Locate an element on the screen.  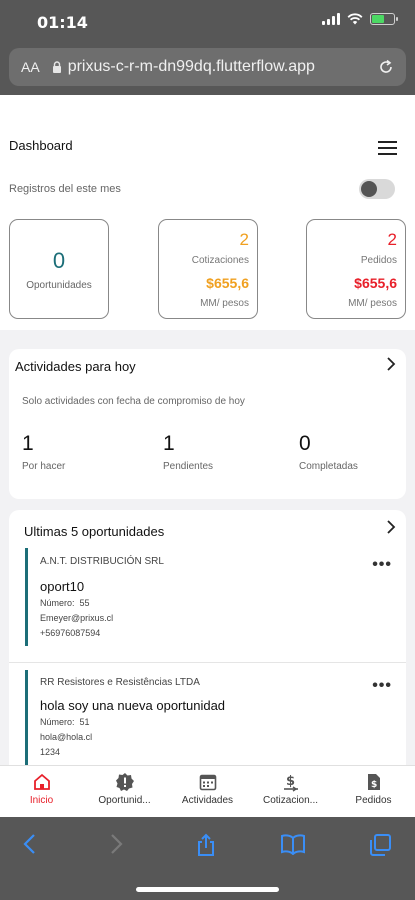
cotizaciones-label: Cotizaciones is located at coordinates (220, 260).